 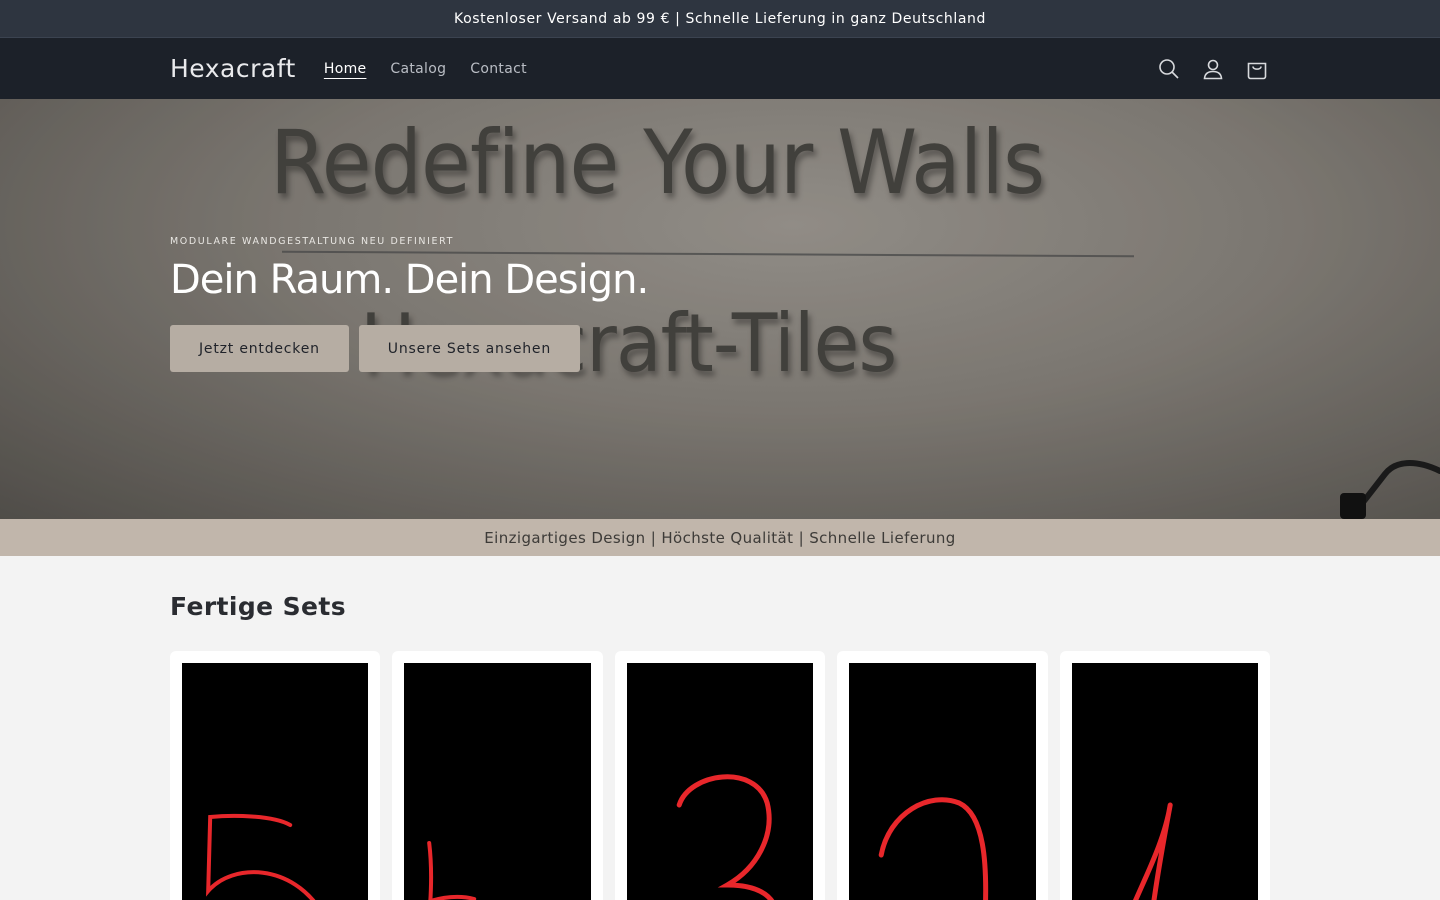 What do you see at coordinates (345, 69) in the screenshot?
I see `nav-home: Home` at bounding box center [345, 69].